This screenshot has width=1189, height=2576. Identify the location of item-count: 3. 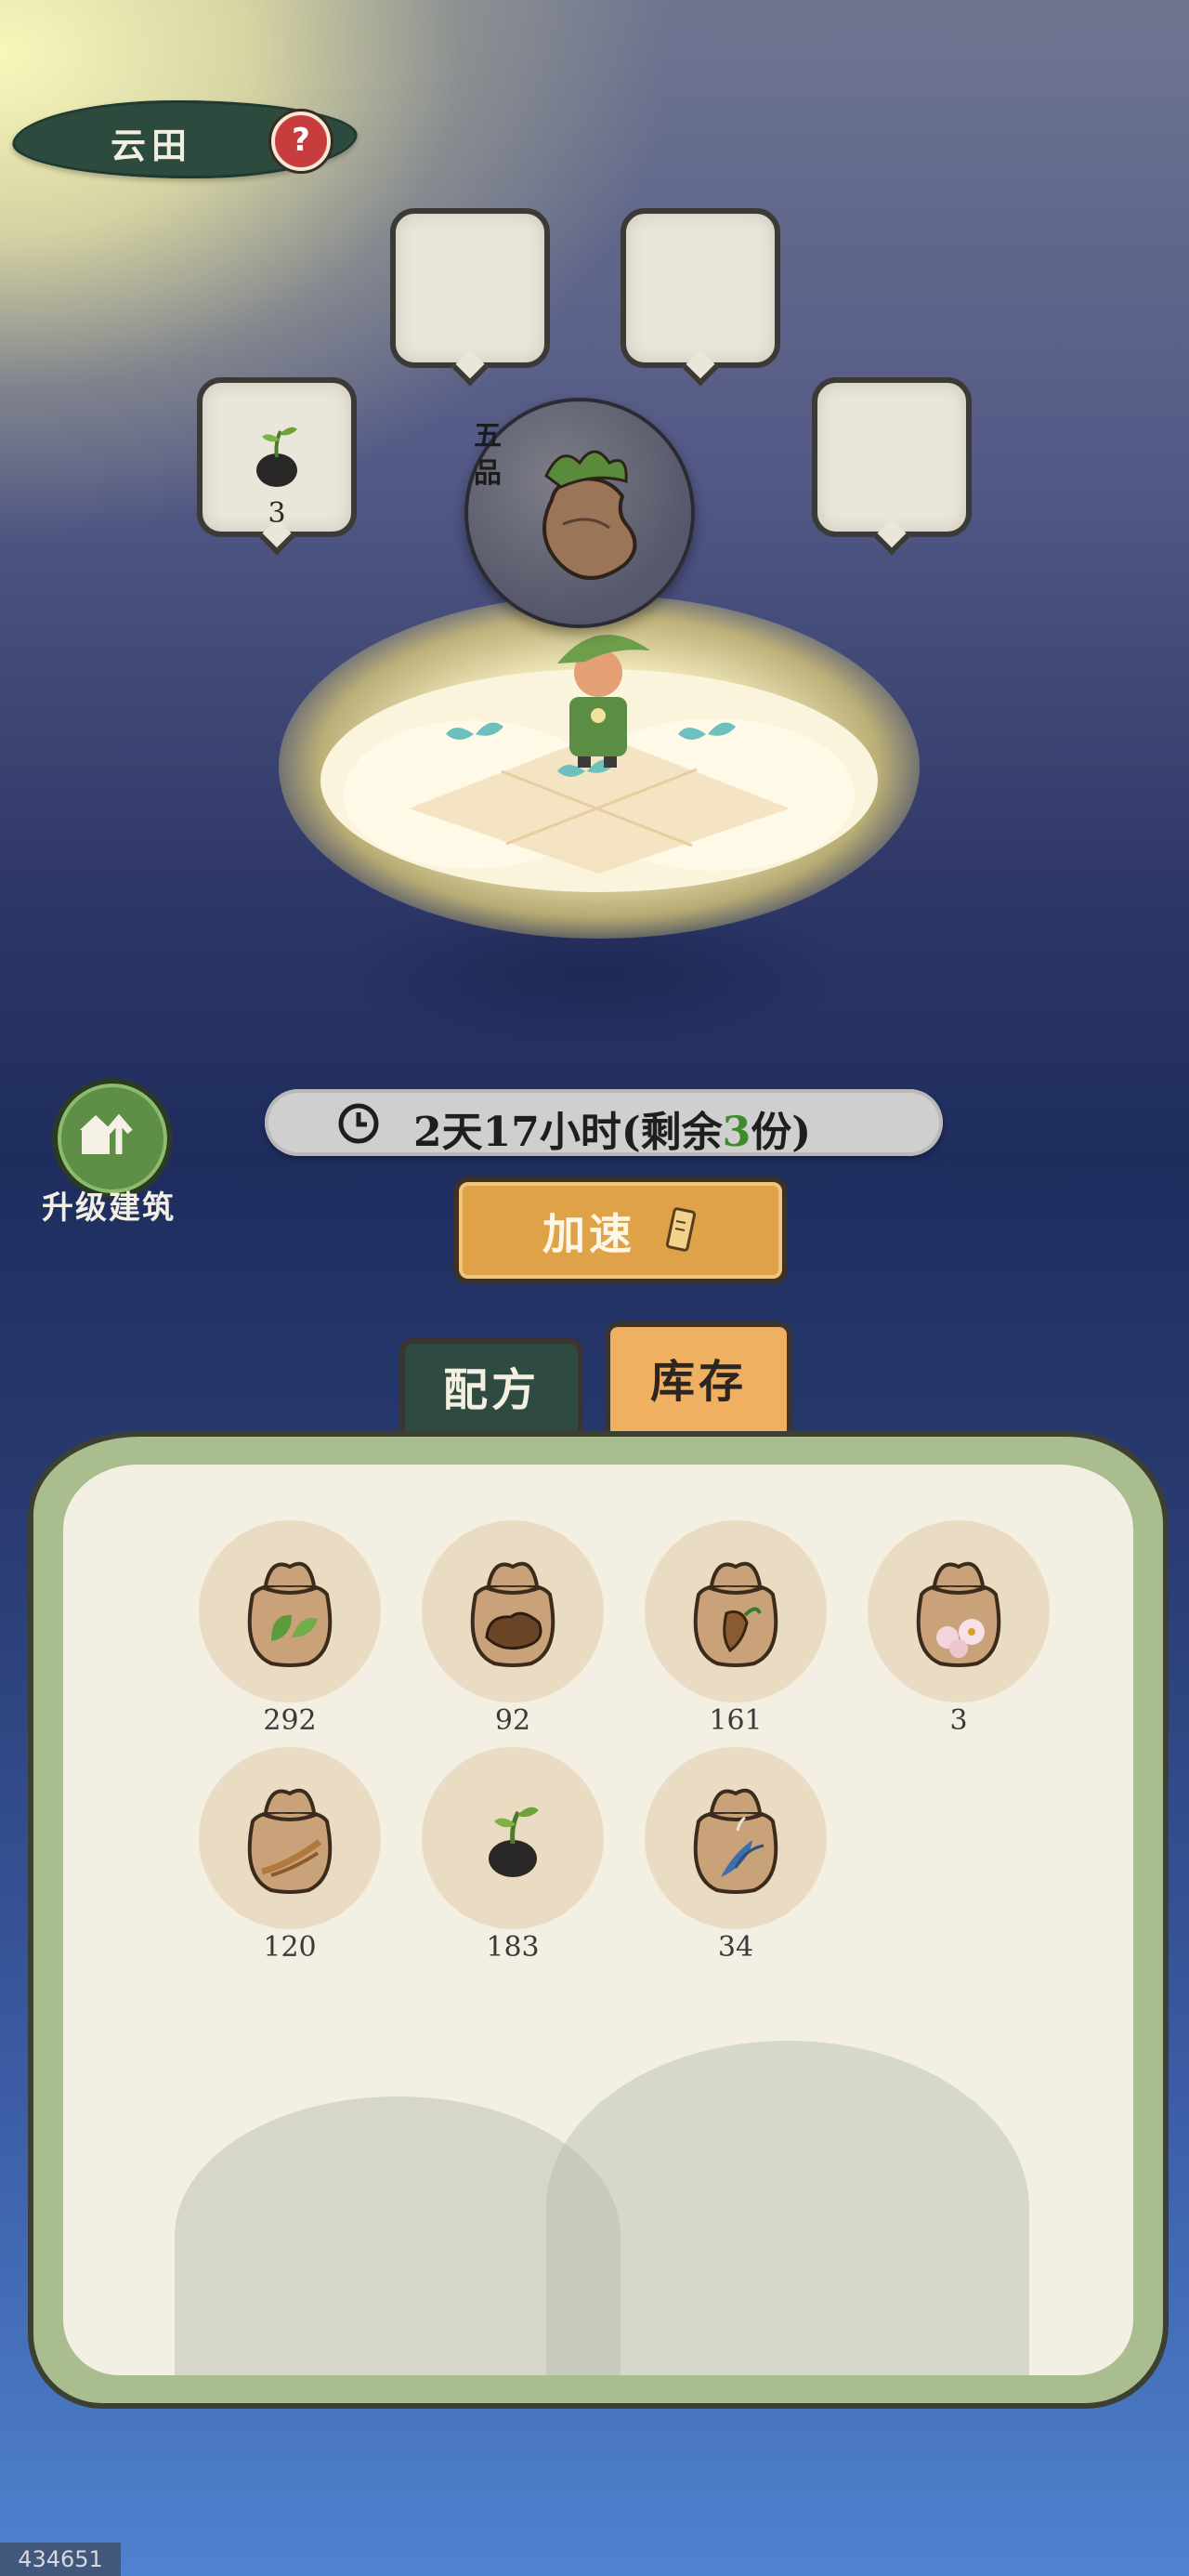
(959, 1720).